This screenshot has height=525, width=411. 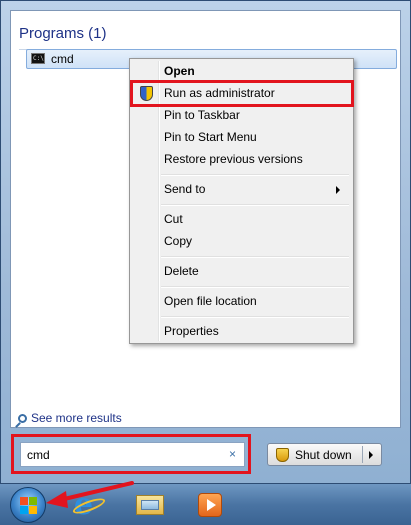 I want to click on menu-item-send-to: Send to, so click(x=241, y=189).